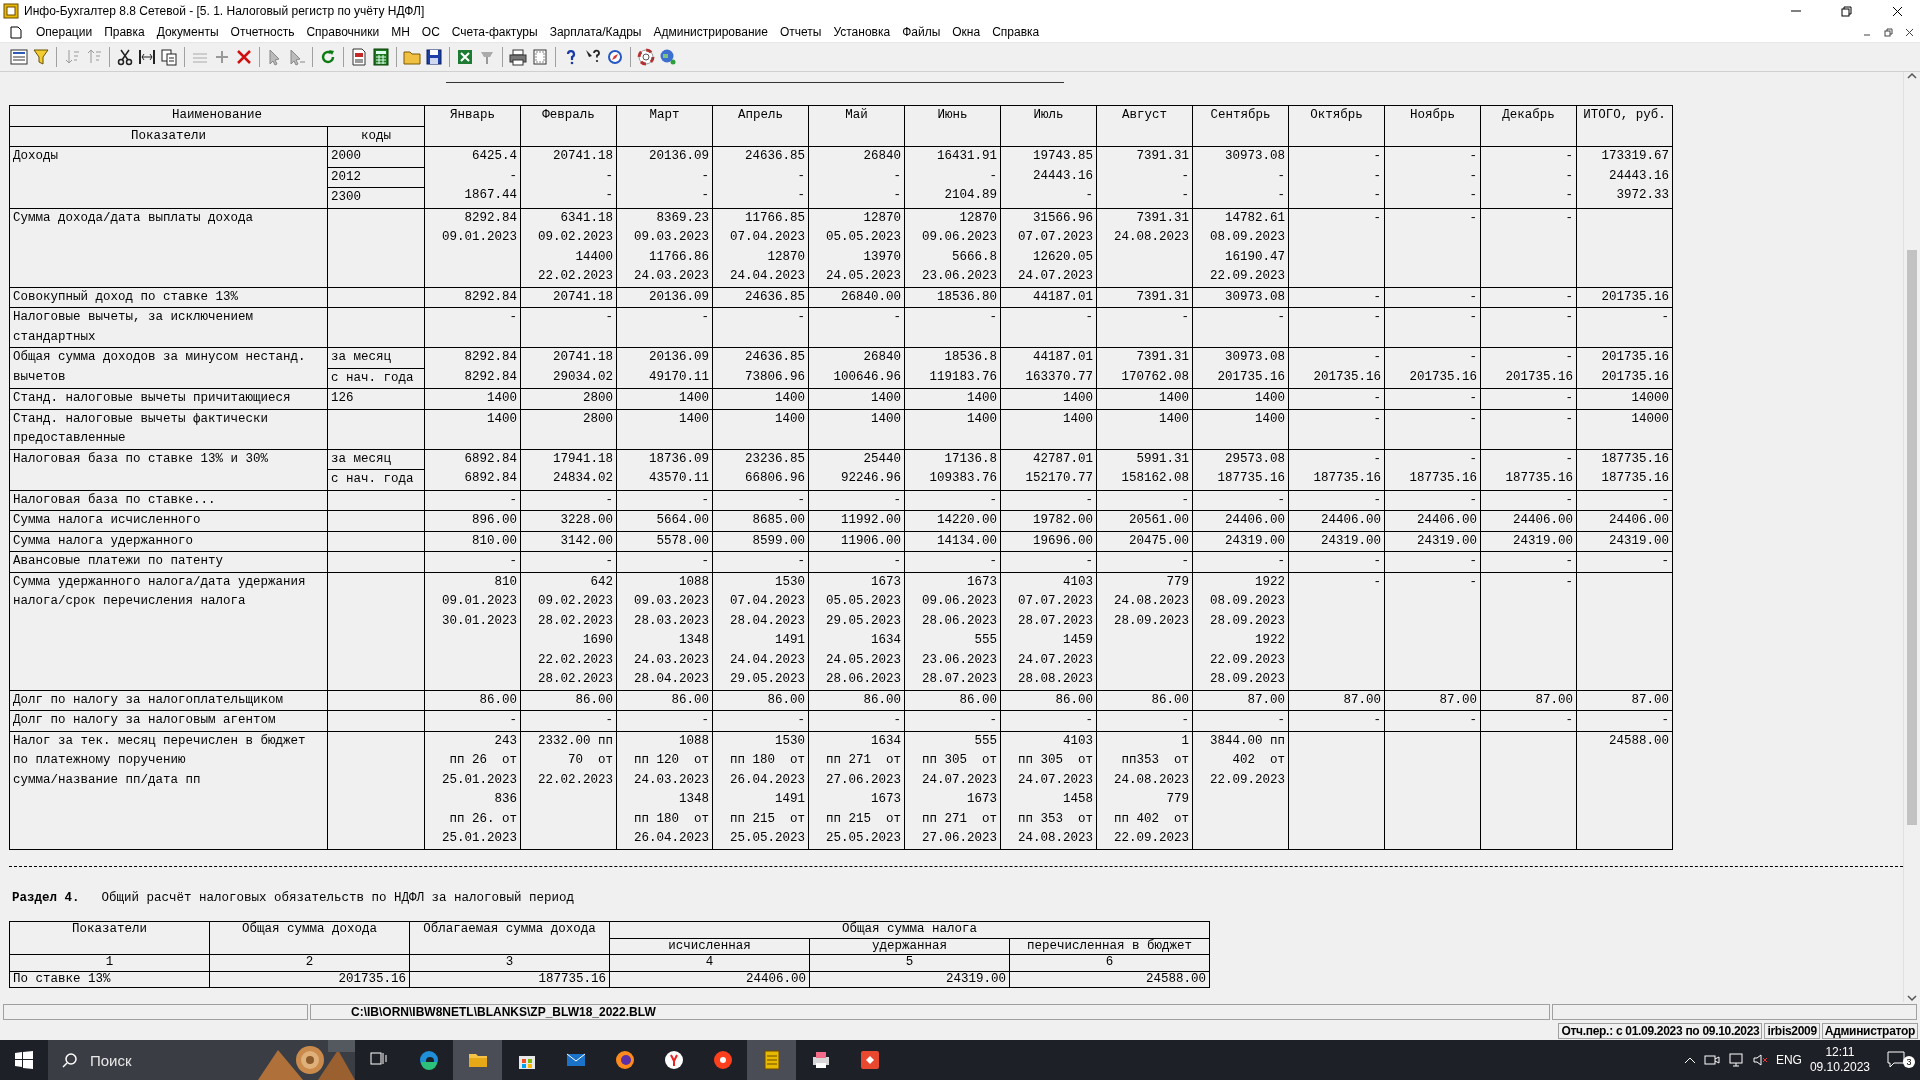 This screenshot has width=1920, height=1080. I want to click on menu-item: МН, so click(400, 32).